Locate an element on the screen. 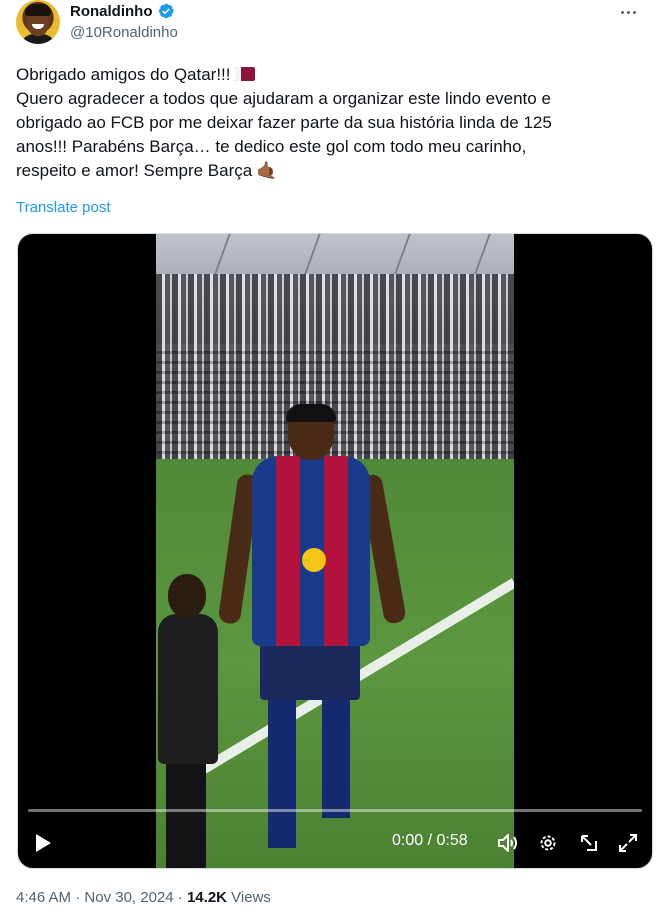 The width and height of the screenshot is (659, 910). video-elapsed: 0:00 is located at coordinates (408, 840).